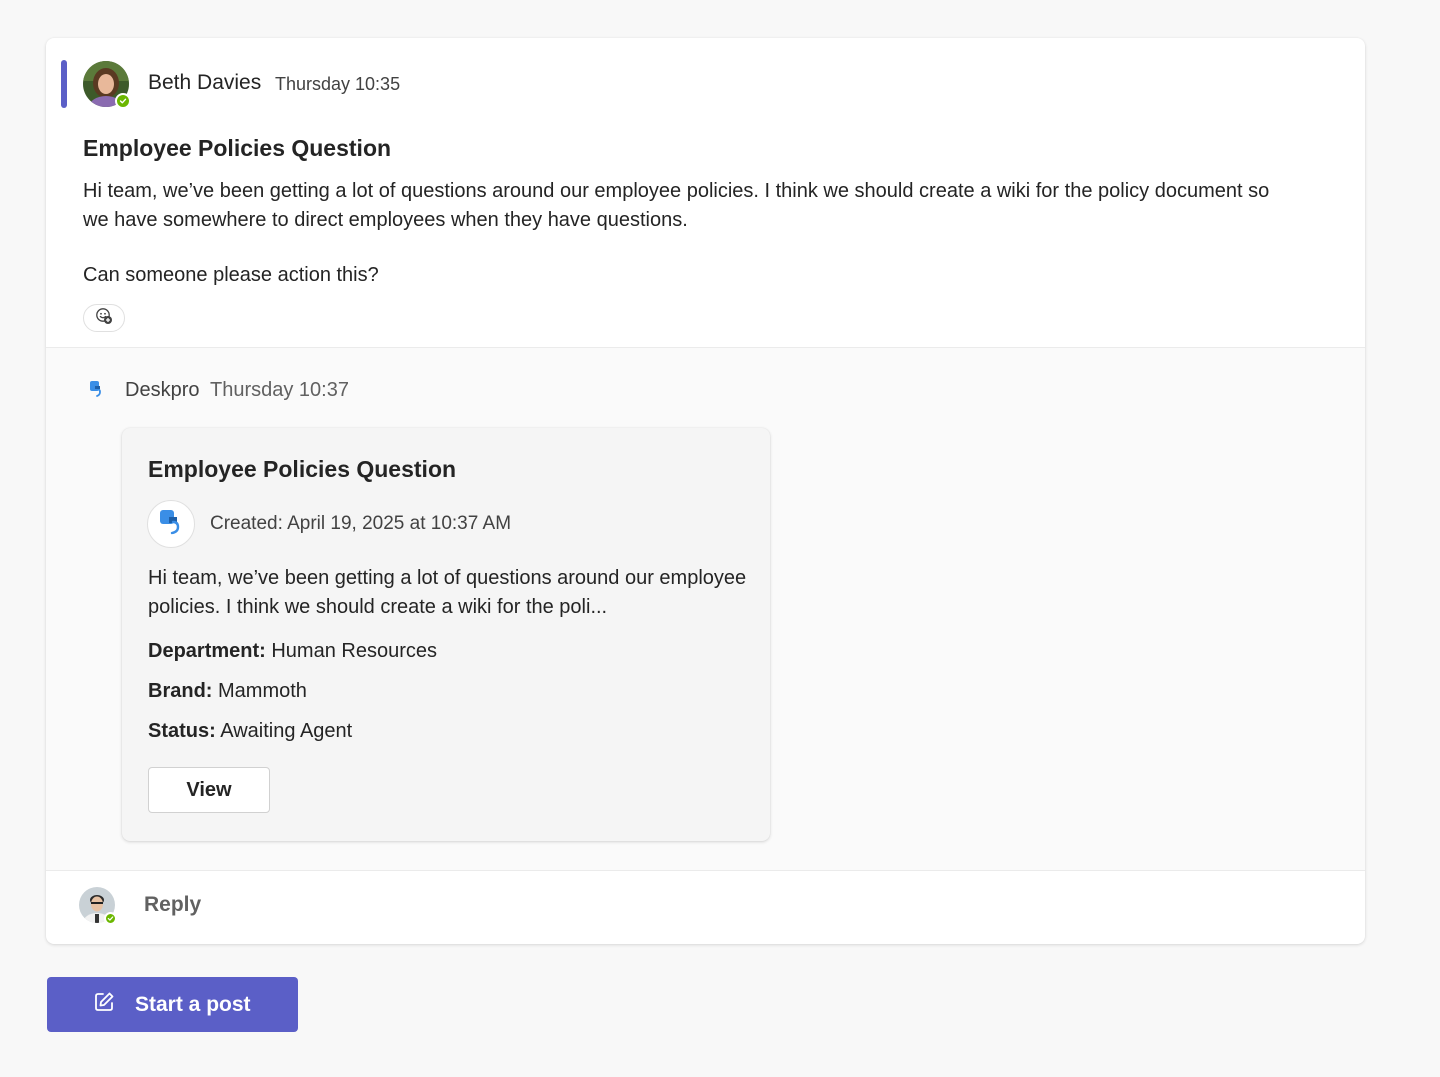 The height and width of the screenshot is (1077, 1440). What do you see at coordinates (354, 651) in the screenshot?
I see `field-value: Human Resources` at bounding box center [354, 651].